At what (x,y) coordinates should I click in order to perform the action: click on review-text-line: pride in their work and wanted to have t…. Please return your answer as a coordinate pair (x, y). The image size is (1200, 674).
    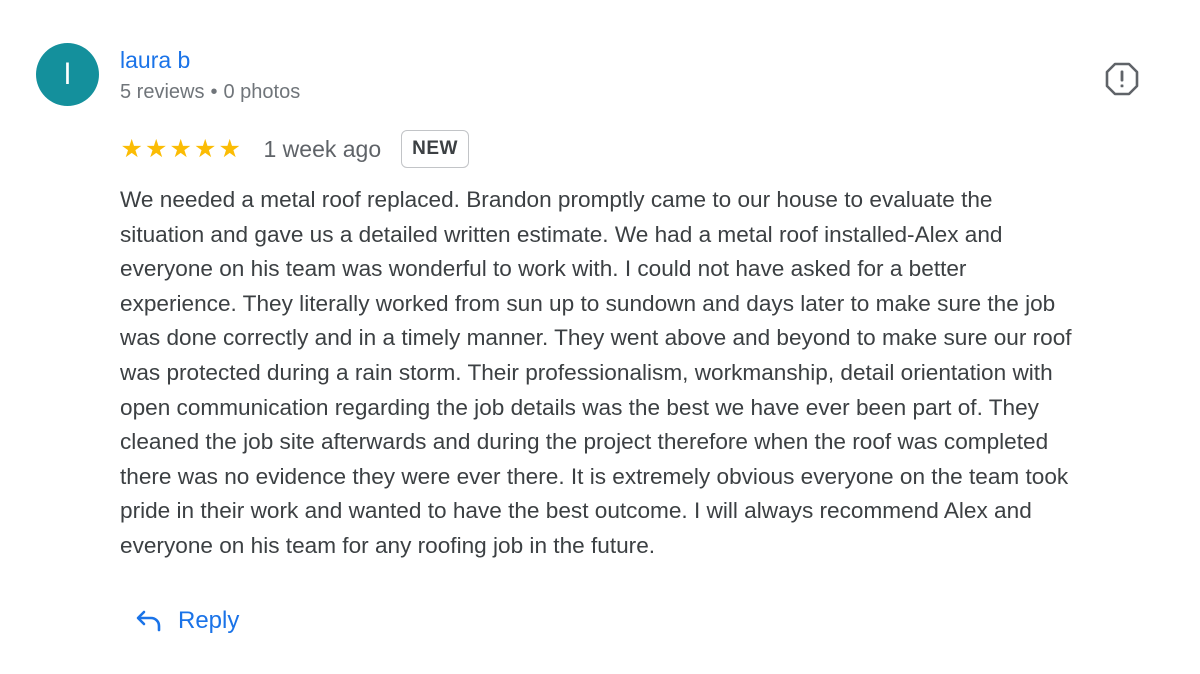
    Looking at the image, I should click on (576, 511).